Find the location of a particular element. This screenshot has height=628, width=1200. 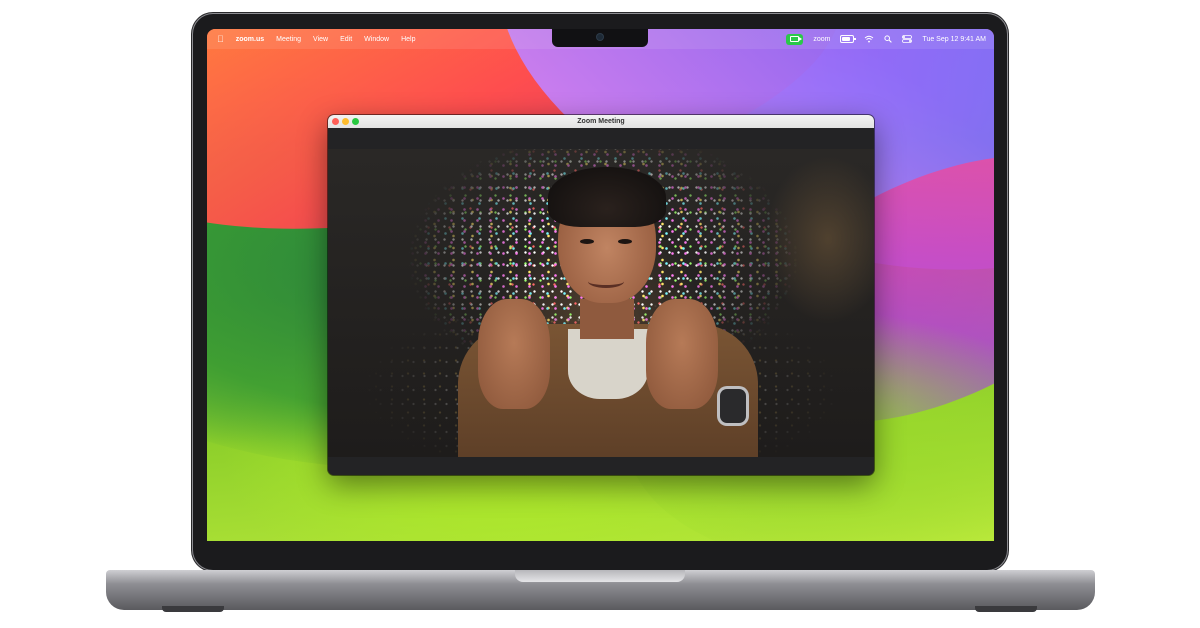

menu-bar-clock: Tue Sep 12 9:41 AM is located at coordinates (954, 39).